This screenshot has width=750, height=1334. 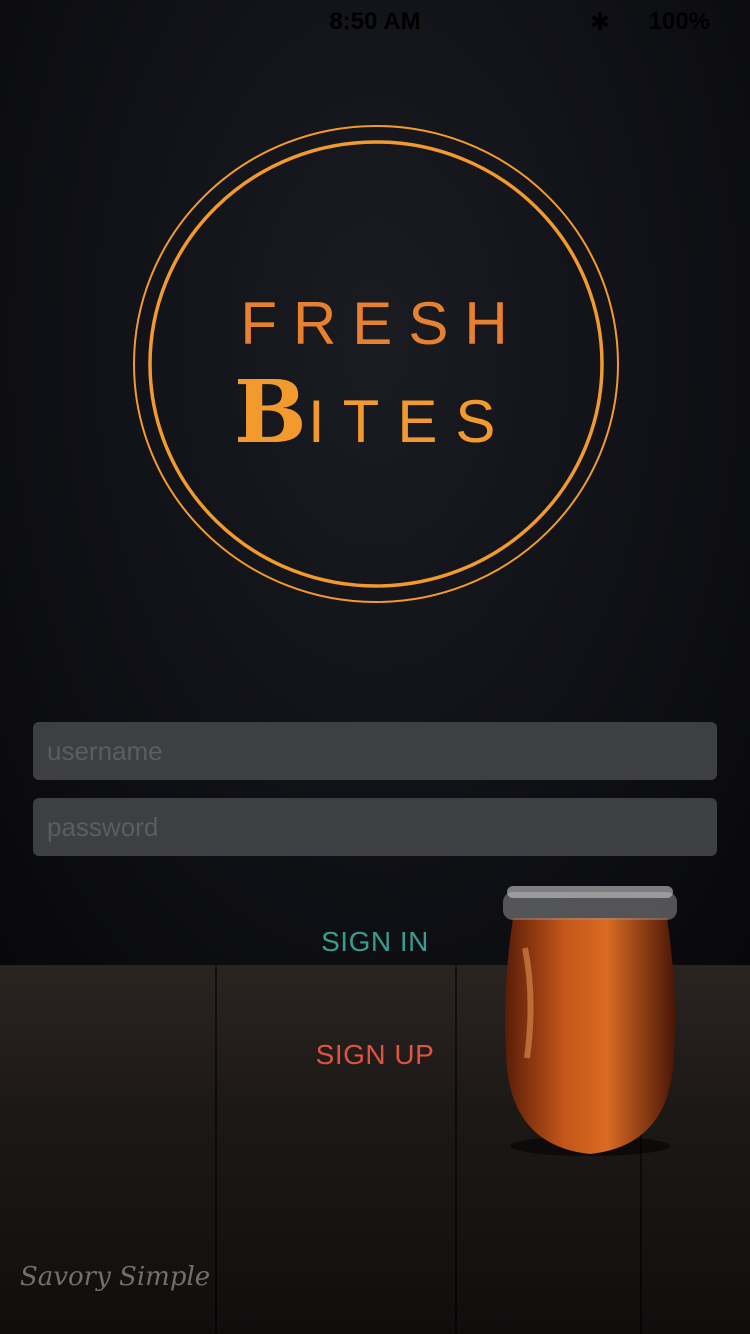 What do you see at coordinates (679, 21) in the screenshot?
I see `battery-percent: 100%` at bounding box center [679, 21].